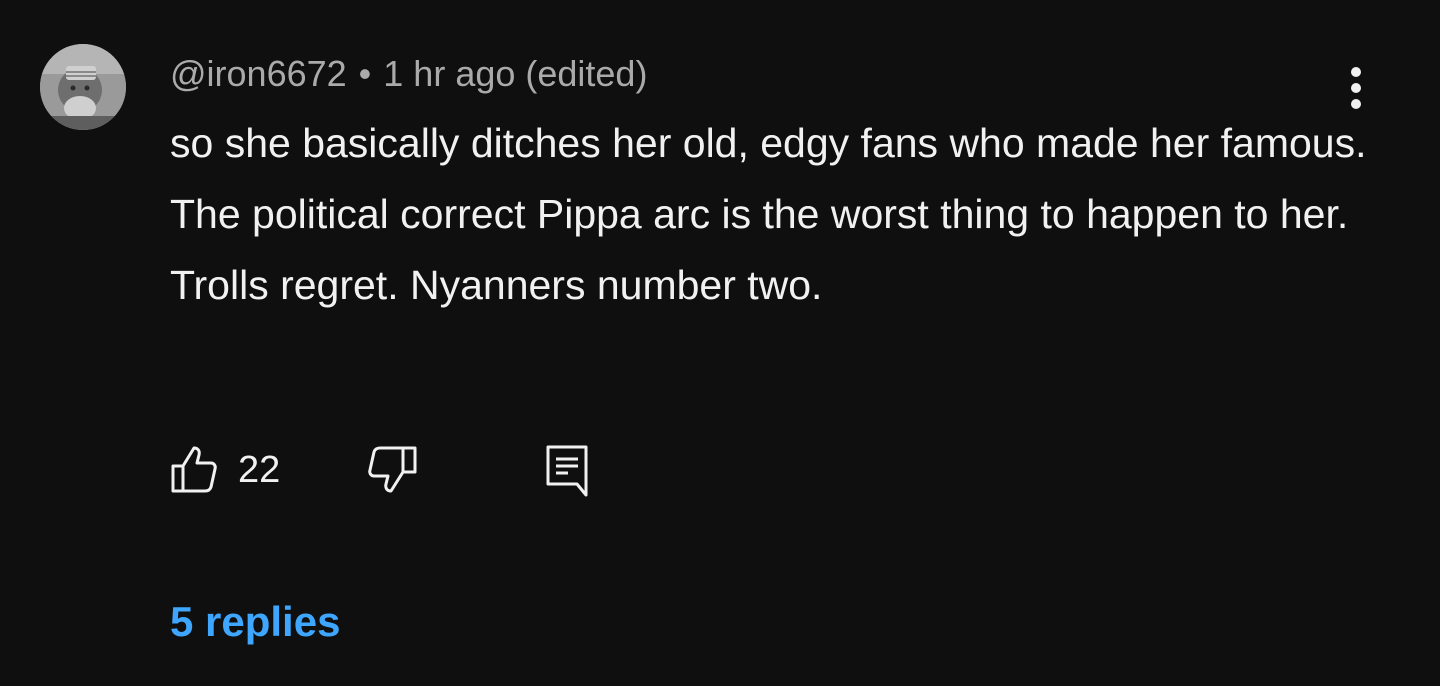 This screenshot has height=686, width=1440. I want to click on like-count: 22, so click(259, 470).